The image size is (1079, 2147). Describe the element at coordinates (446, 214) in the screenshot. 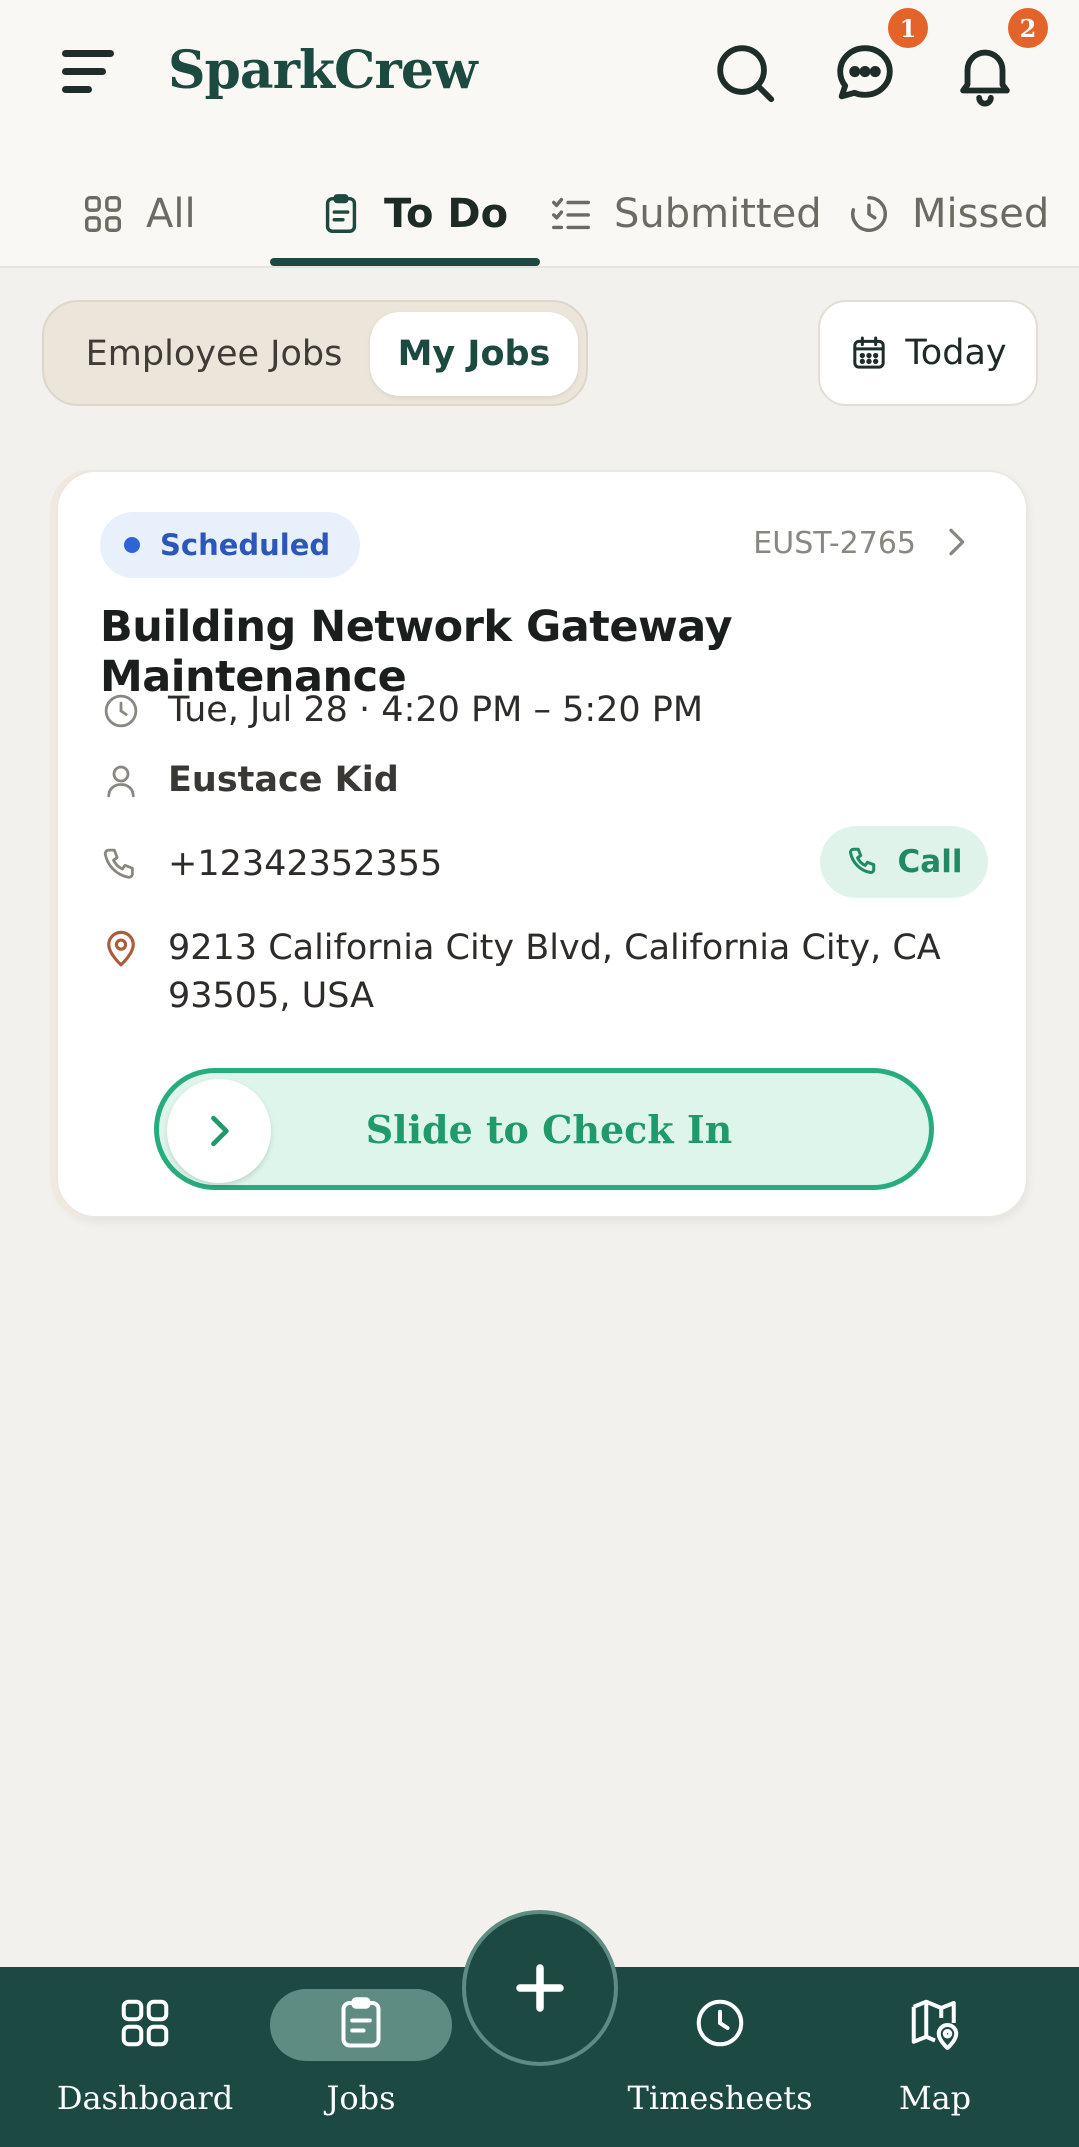

I see `tab-to-do-label: To Do` at that location.